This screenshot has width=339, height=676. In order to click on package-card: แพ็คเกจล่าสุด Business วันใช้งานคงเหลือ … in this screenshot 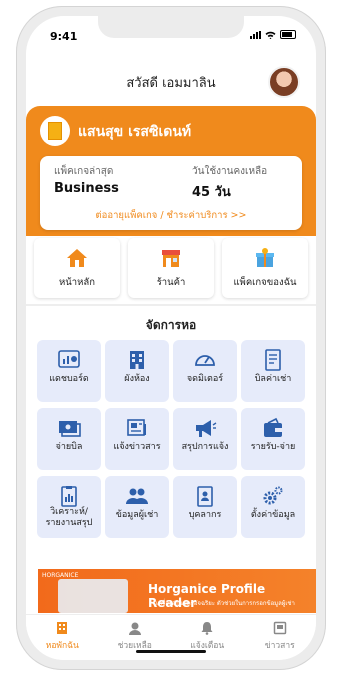, I will do `click(171, 193)`.